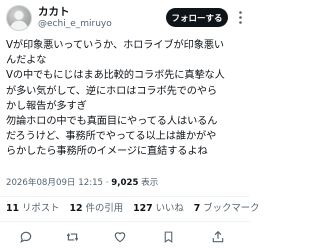 This screenshot has height=248, width=320. I want to click on post-stats: 11 リポスト 12 件の引用 127 いいね 7 ブックマーク, so click(136, 209).